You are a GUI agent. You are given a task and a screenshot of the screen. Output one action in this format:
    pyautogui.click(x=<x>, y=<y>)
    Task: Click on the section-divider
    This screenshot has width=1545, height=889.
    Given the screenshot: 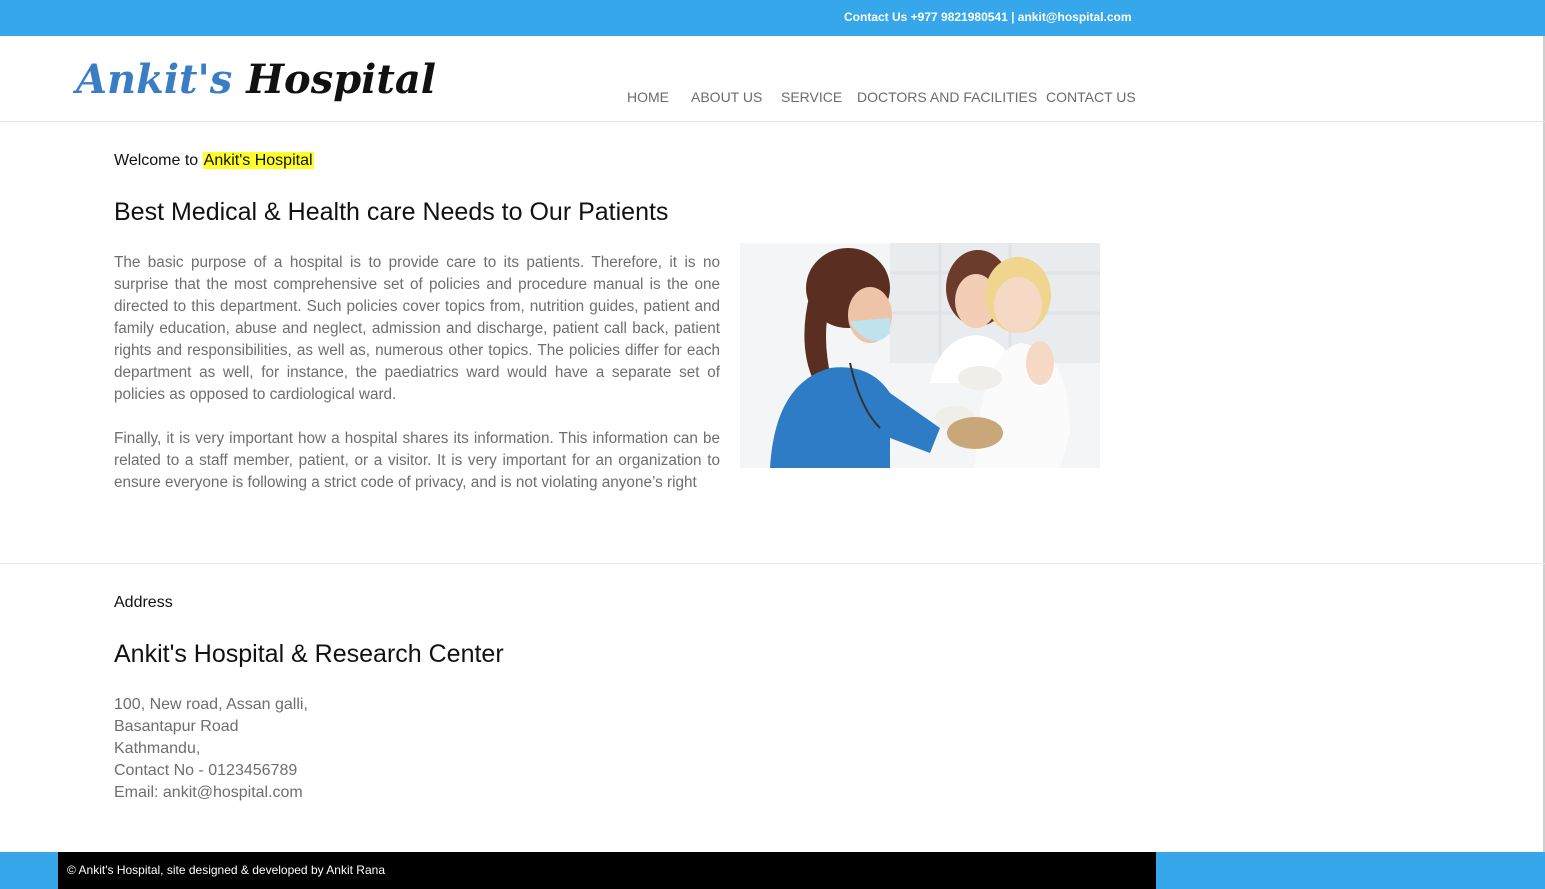 What is the action you would take?
    pyautogui.click(x=772, y=563)
    